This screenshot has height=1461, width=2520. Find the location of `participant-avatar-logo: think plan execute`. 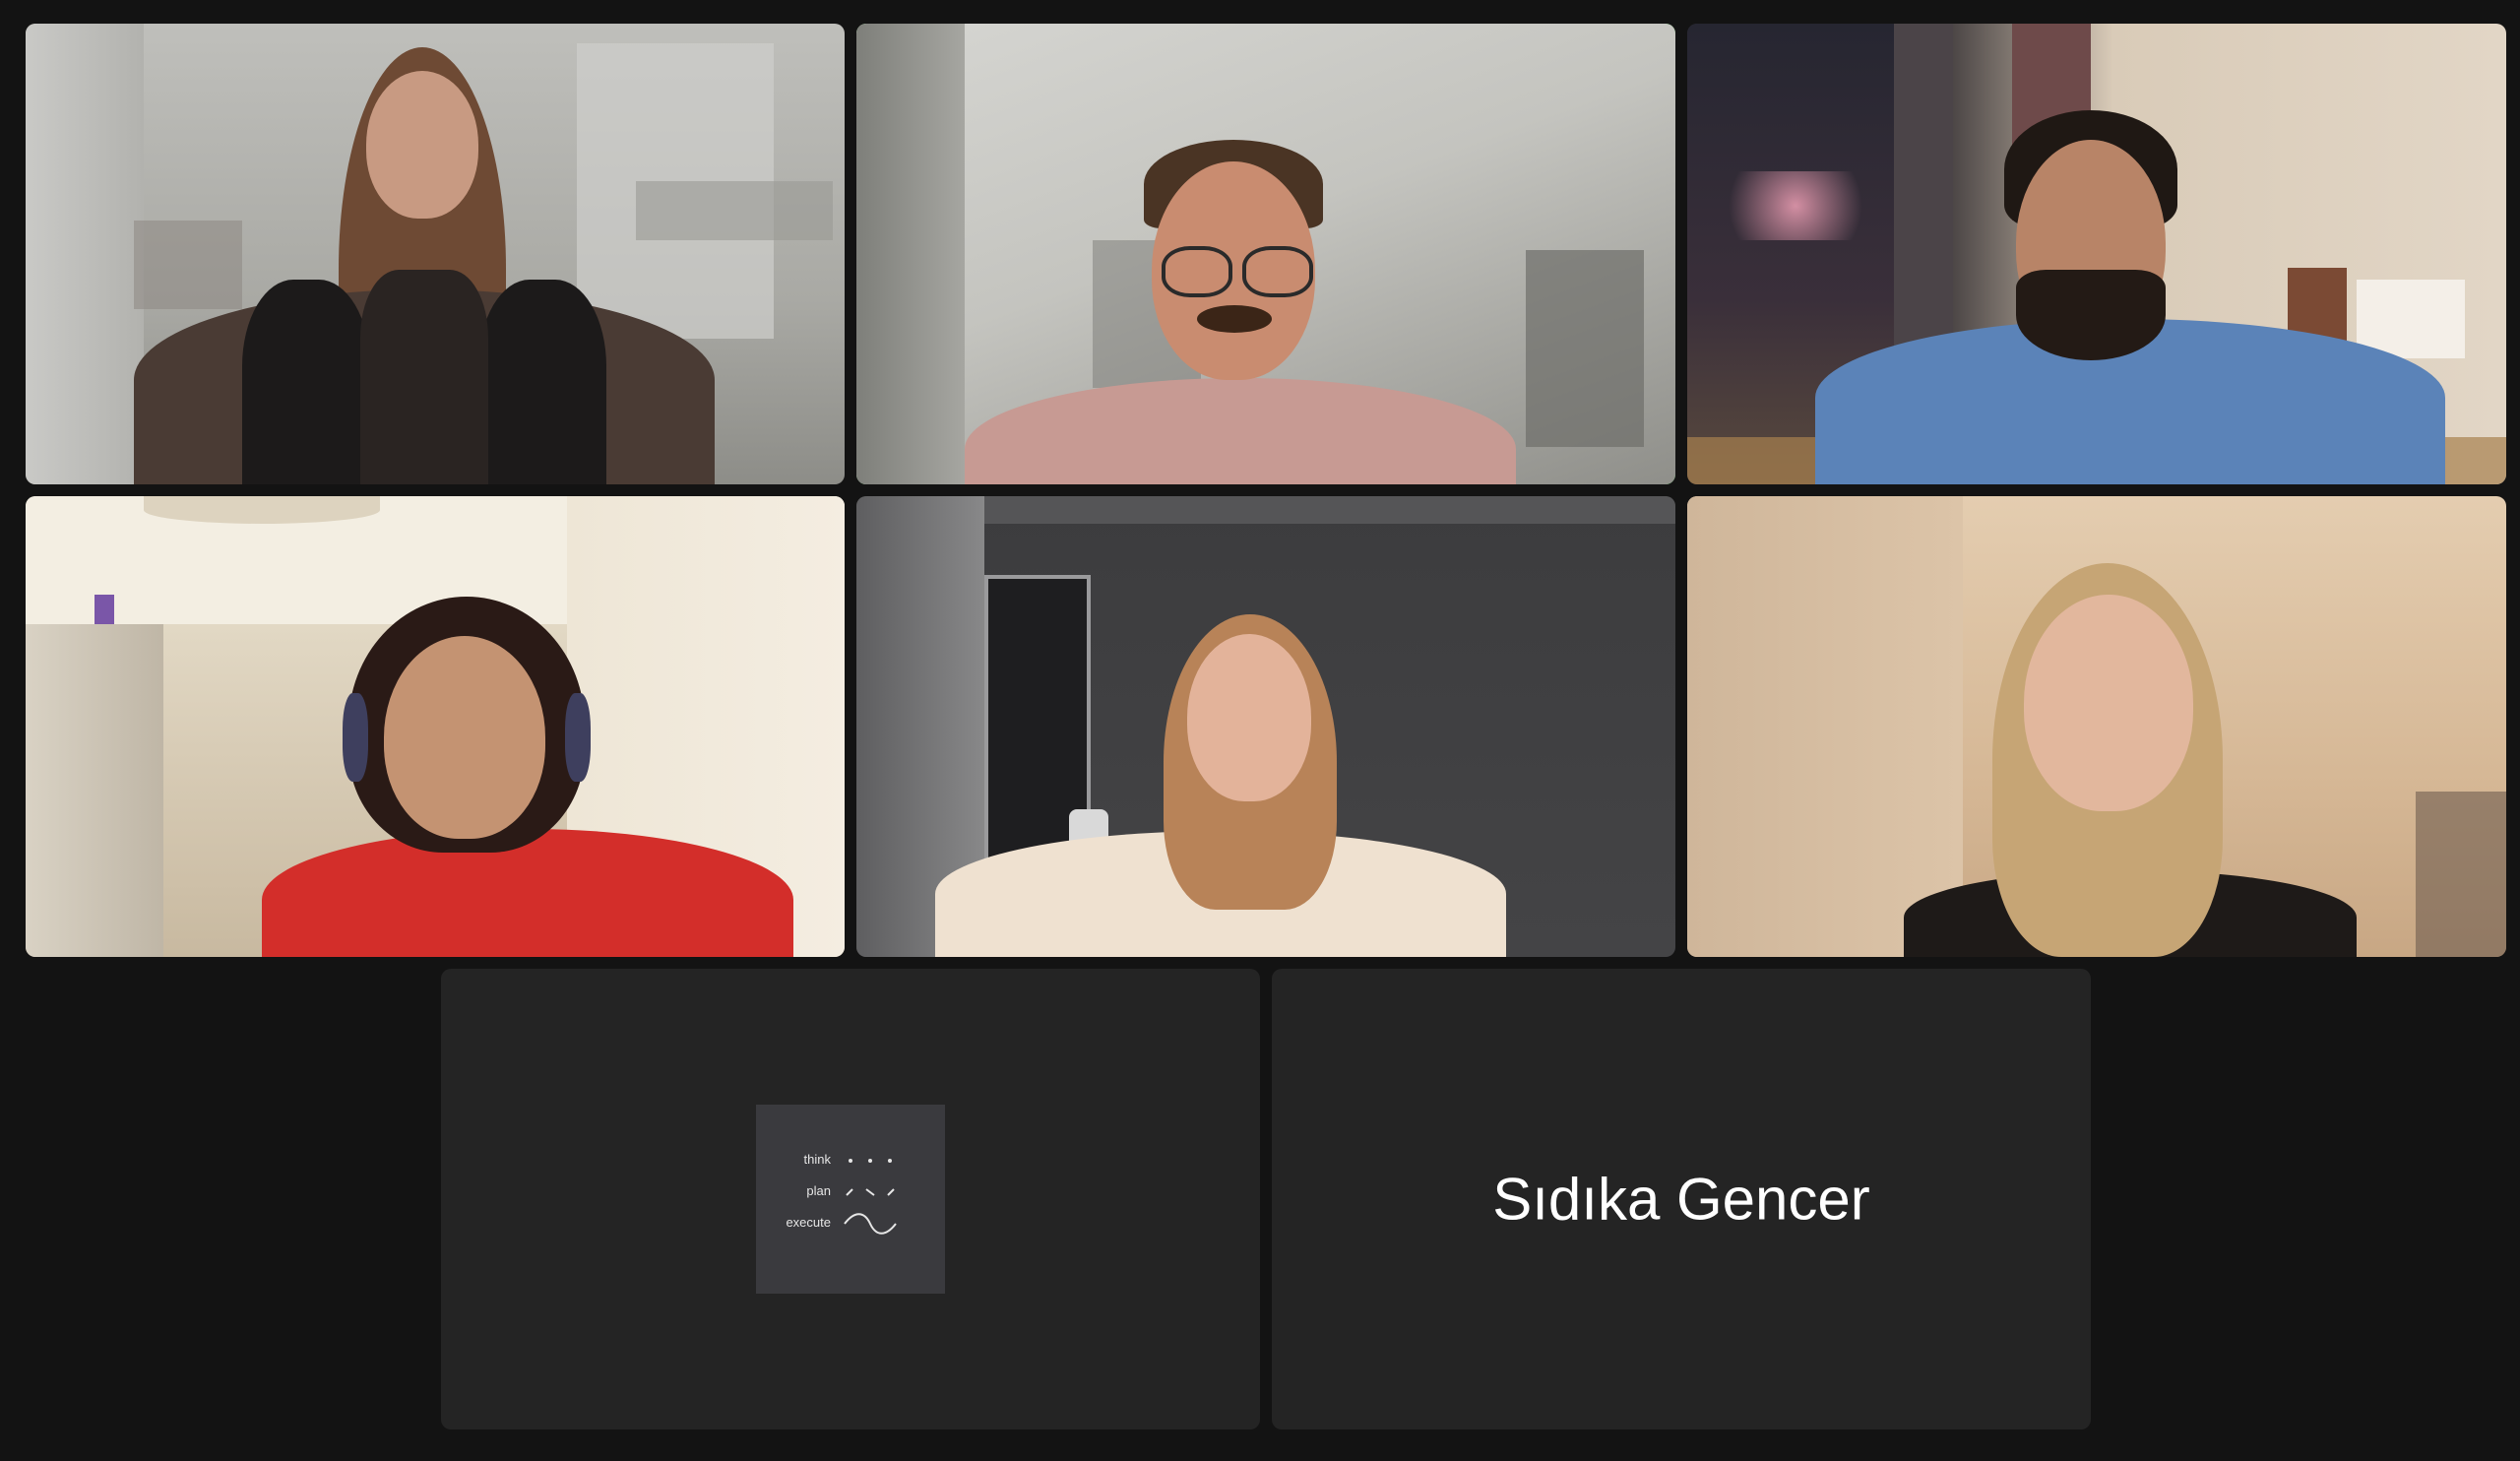

participant-avatar-logo: think plan execute is located at coordinates (850, 1199).